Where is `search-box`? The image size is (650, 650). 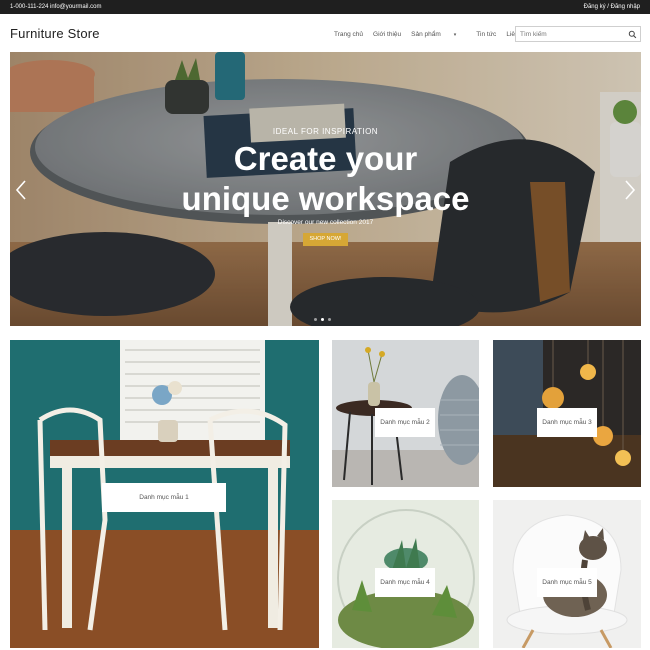 search-box is located at coordinates (578, 34).